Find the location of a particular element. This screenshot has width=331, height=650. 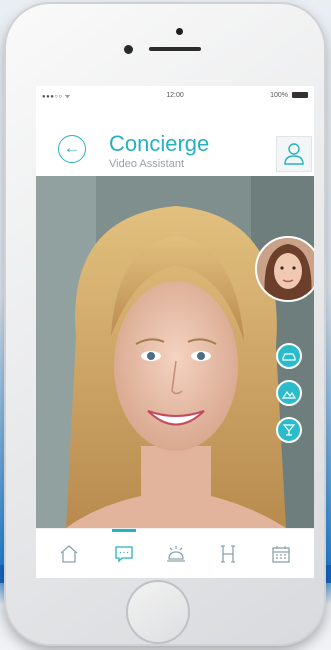

status-bar: ●●●○○ ᯤ 12:00 100% is located at coordinates (175, 96).